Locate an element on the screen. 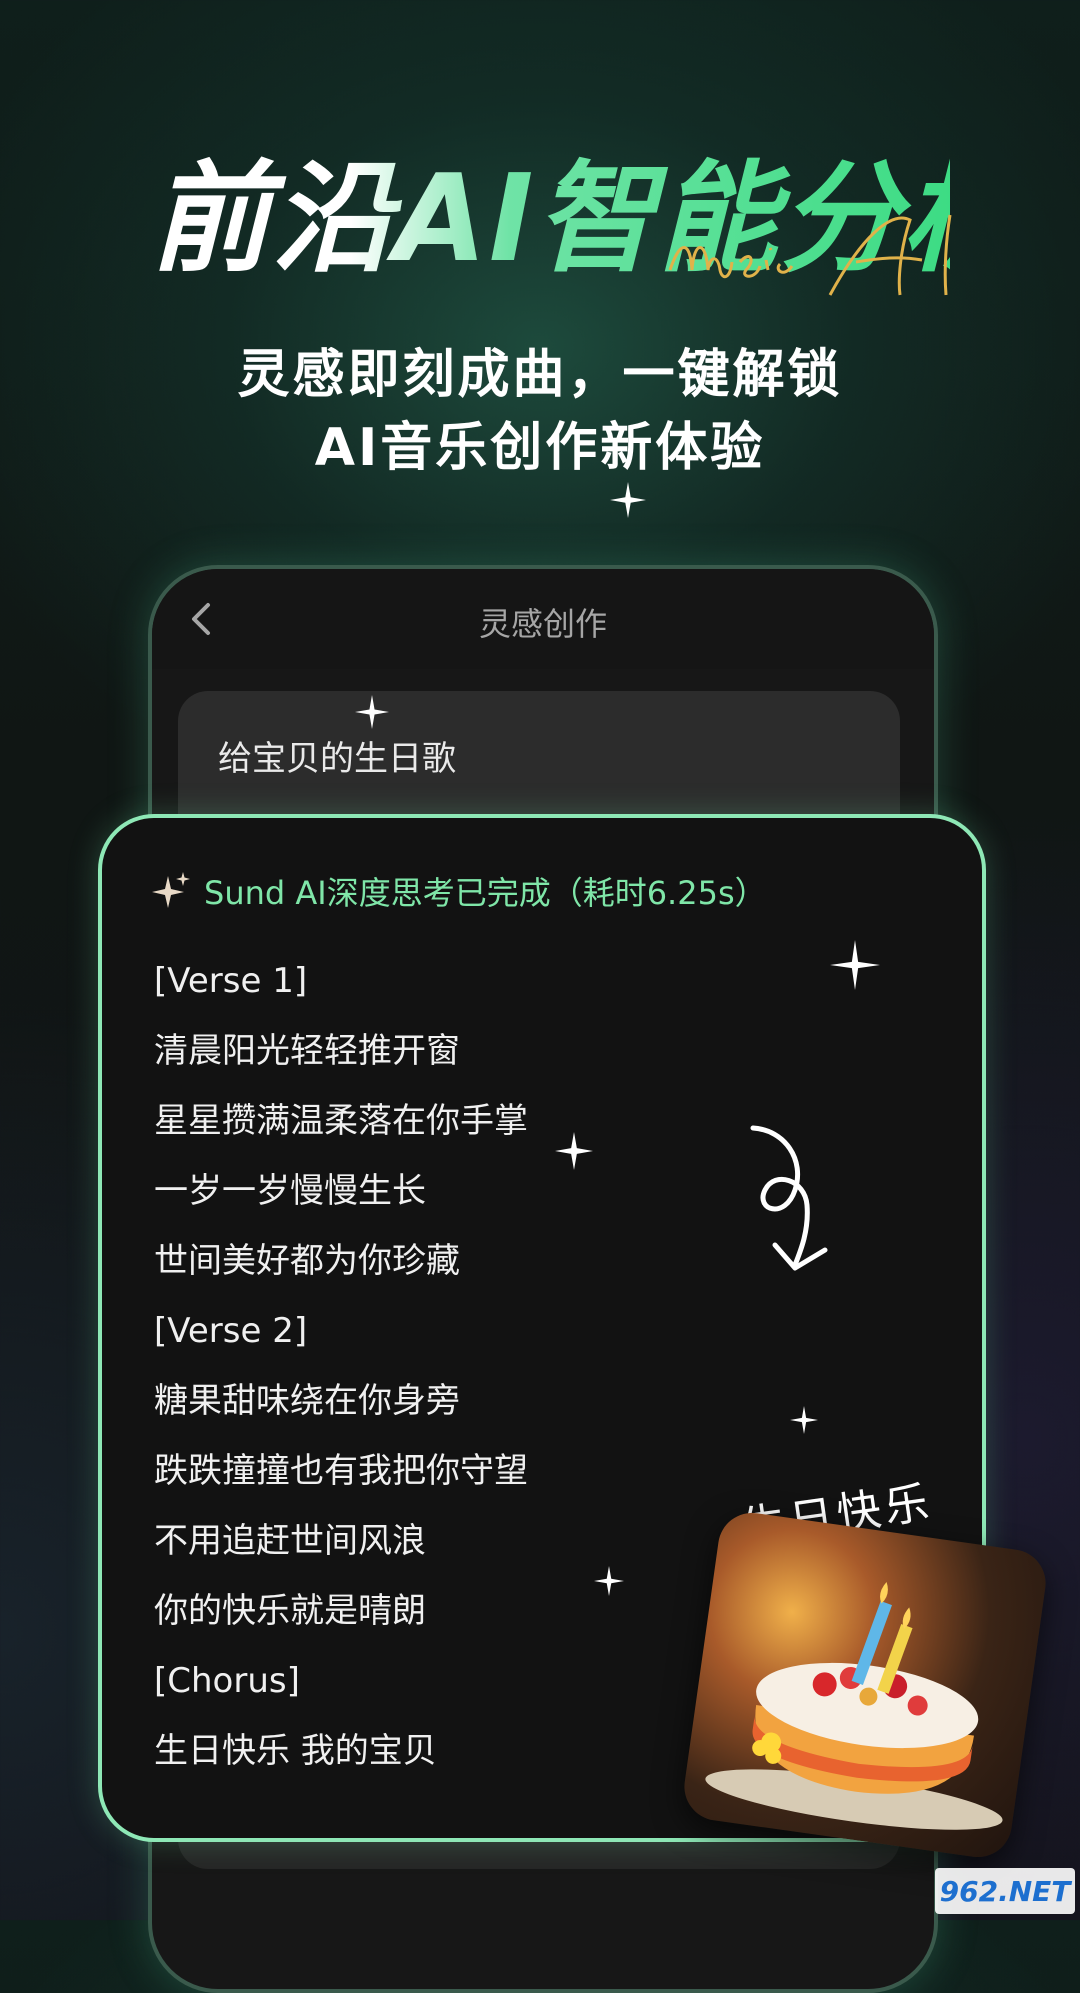 The width and height of the screenshot is (1080, 1993). status-row: Sund AI深度思考已完成（耗时6.25s） is located at coordinates (458, 891).